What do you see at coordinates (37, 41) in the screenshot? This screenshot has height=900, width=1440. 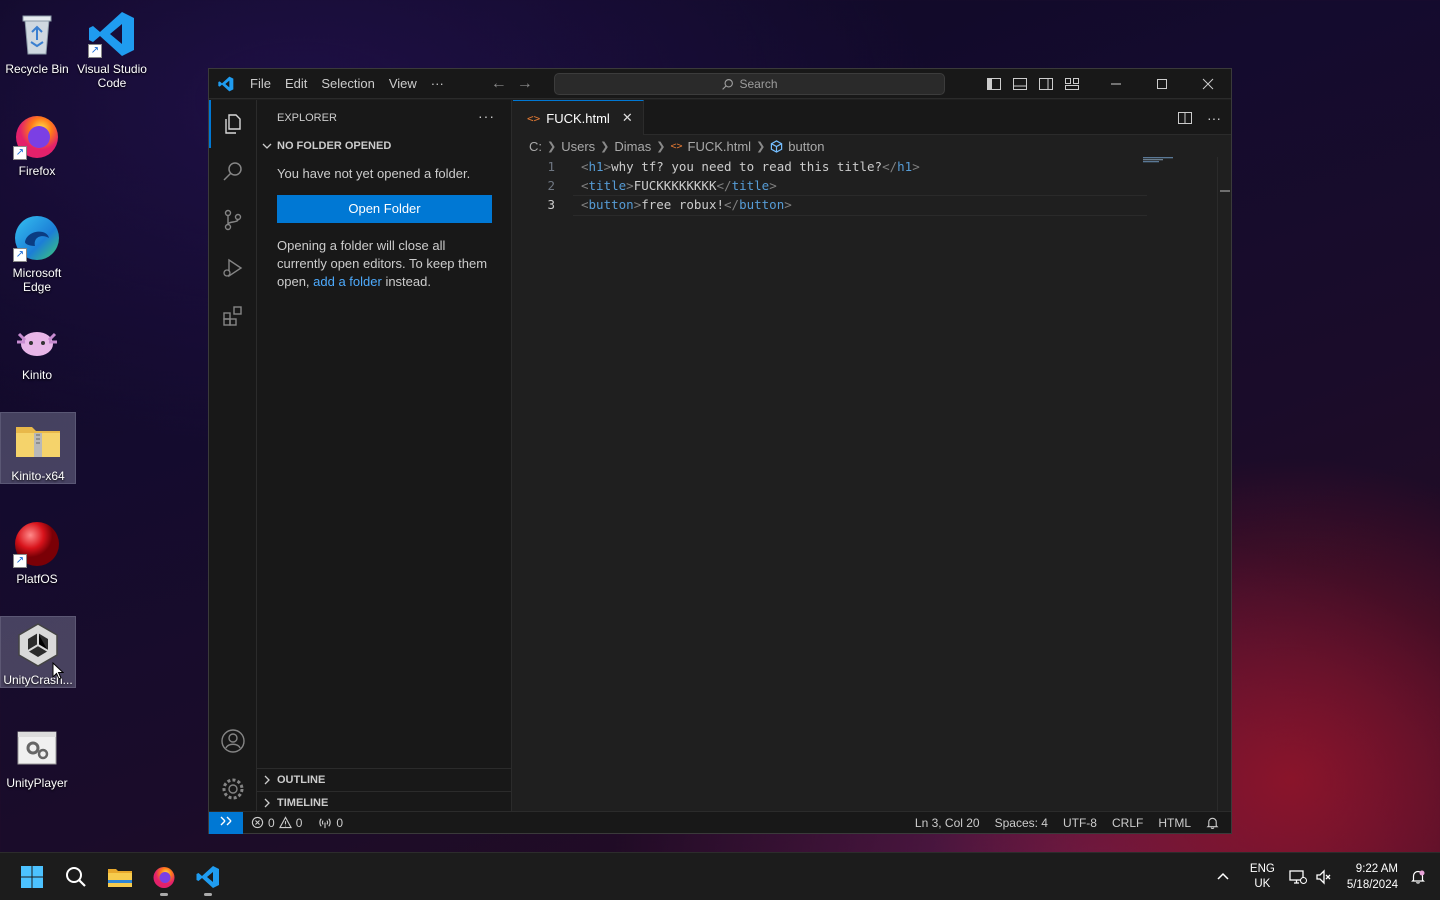 I see `desktop-icon-recycle-bin: Recycle Bin` at bounding box center [37, 41].